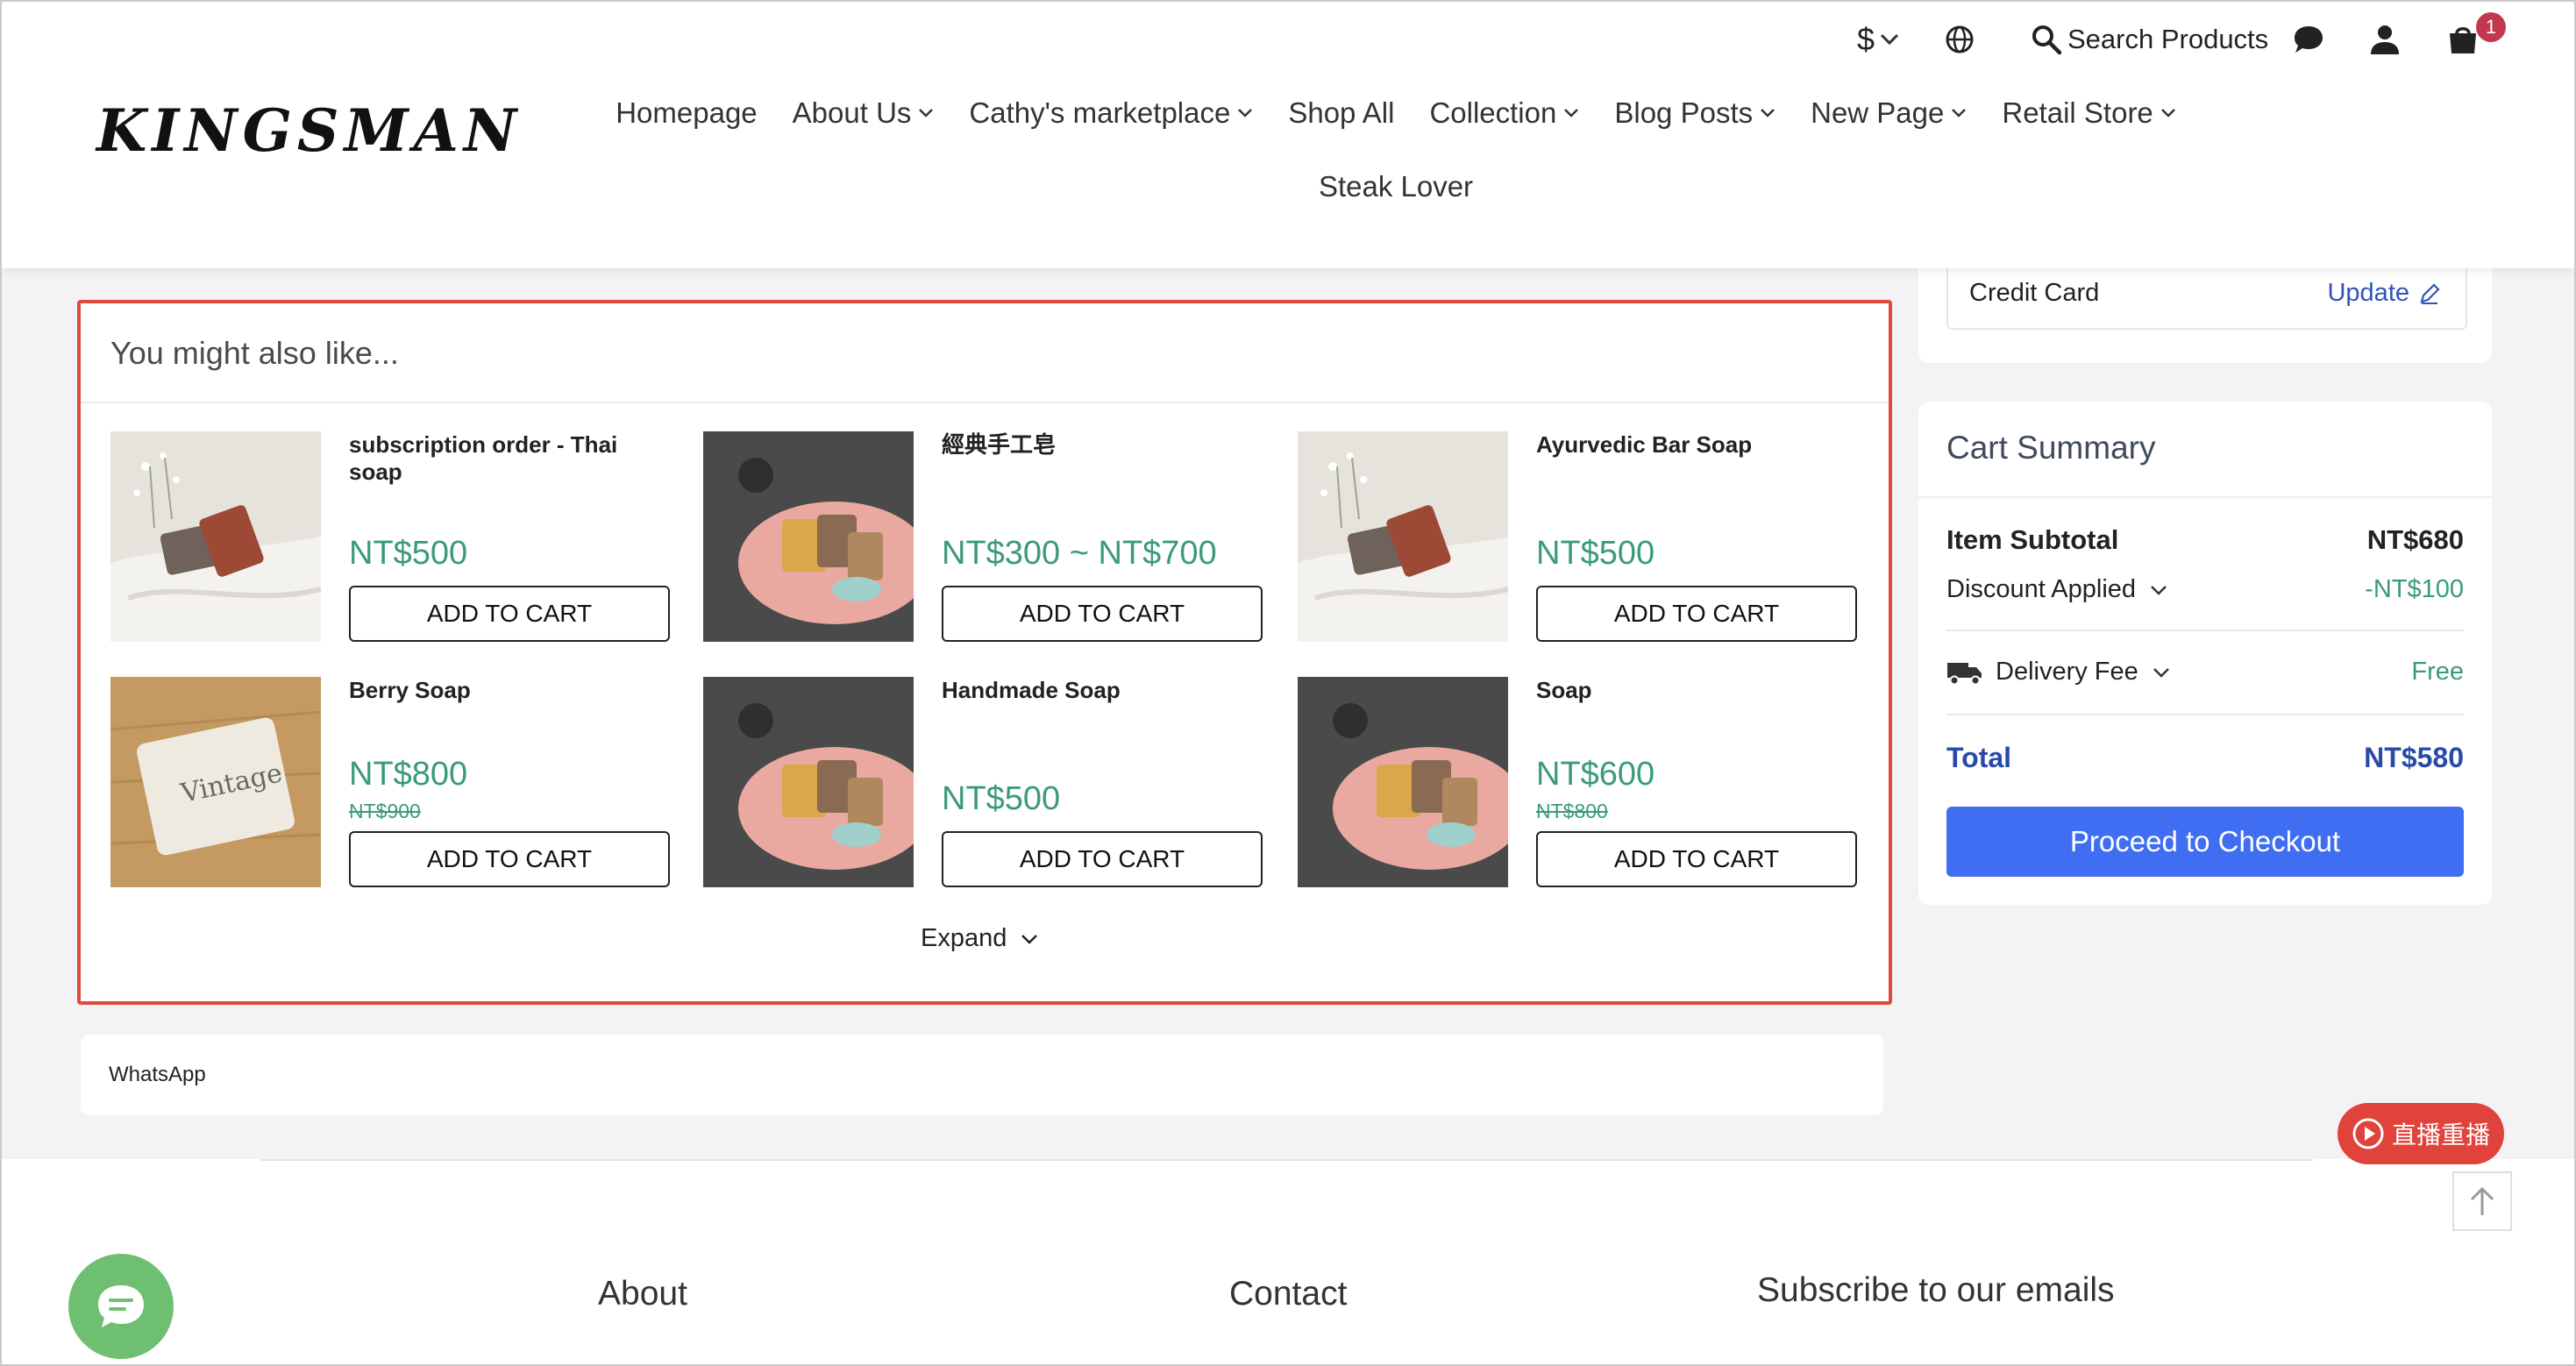 The width and height of the screenshot is (2576, 1366). I want to click on site-logo: KINGSMAN, so click(309, 130).